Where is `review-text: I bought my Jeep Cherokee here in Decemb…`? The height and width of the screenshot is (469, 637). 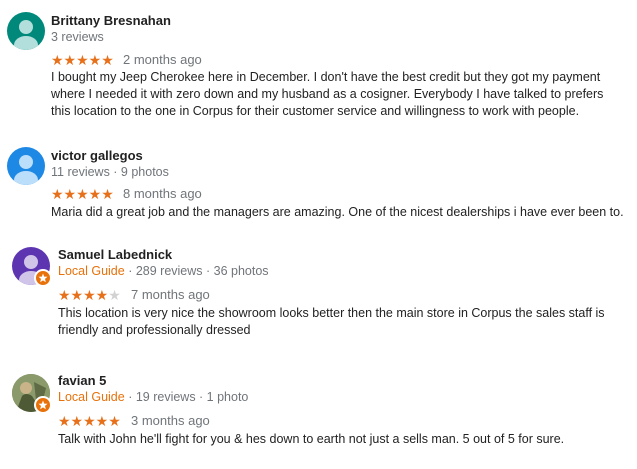 review-text: I bought my Jeep Cherokee here in Decemb… is located at coordinates (327, 94).